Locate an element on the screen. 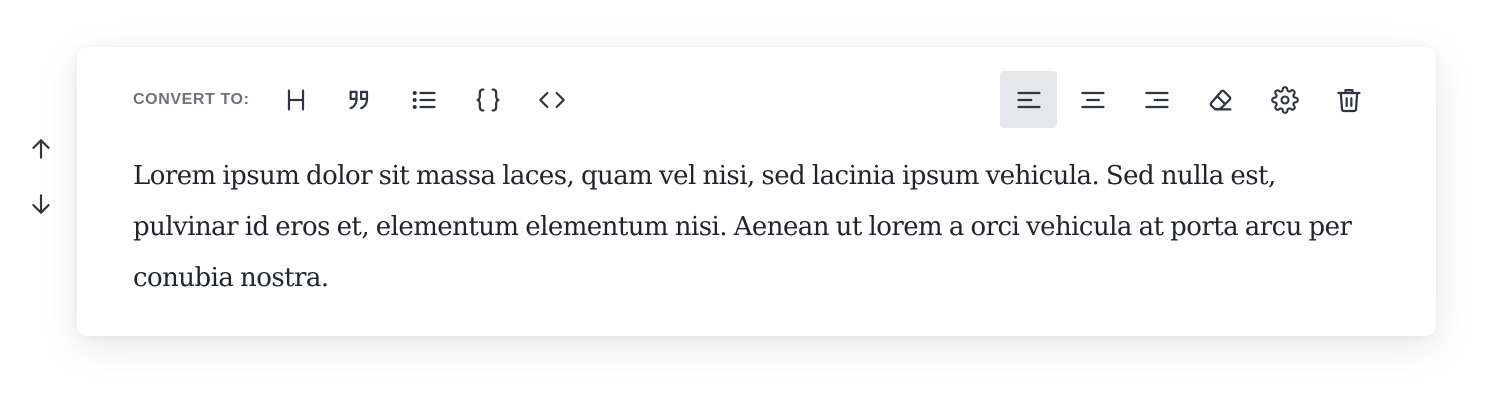  delete-button is located at coordinates (1348, 99).